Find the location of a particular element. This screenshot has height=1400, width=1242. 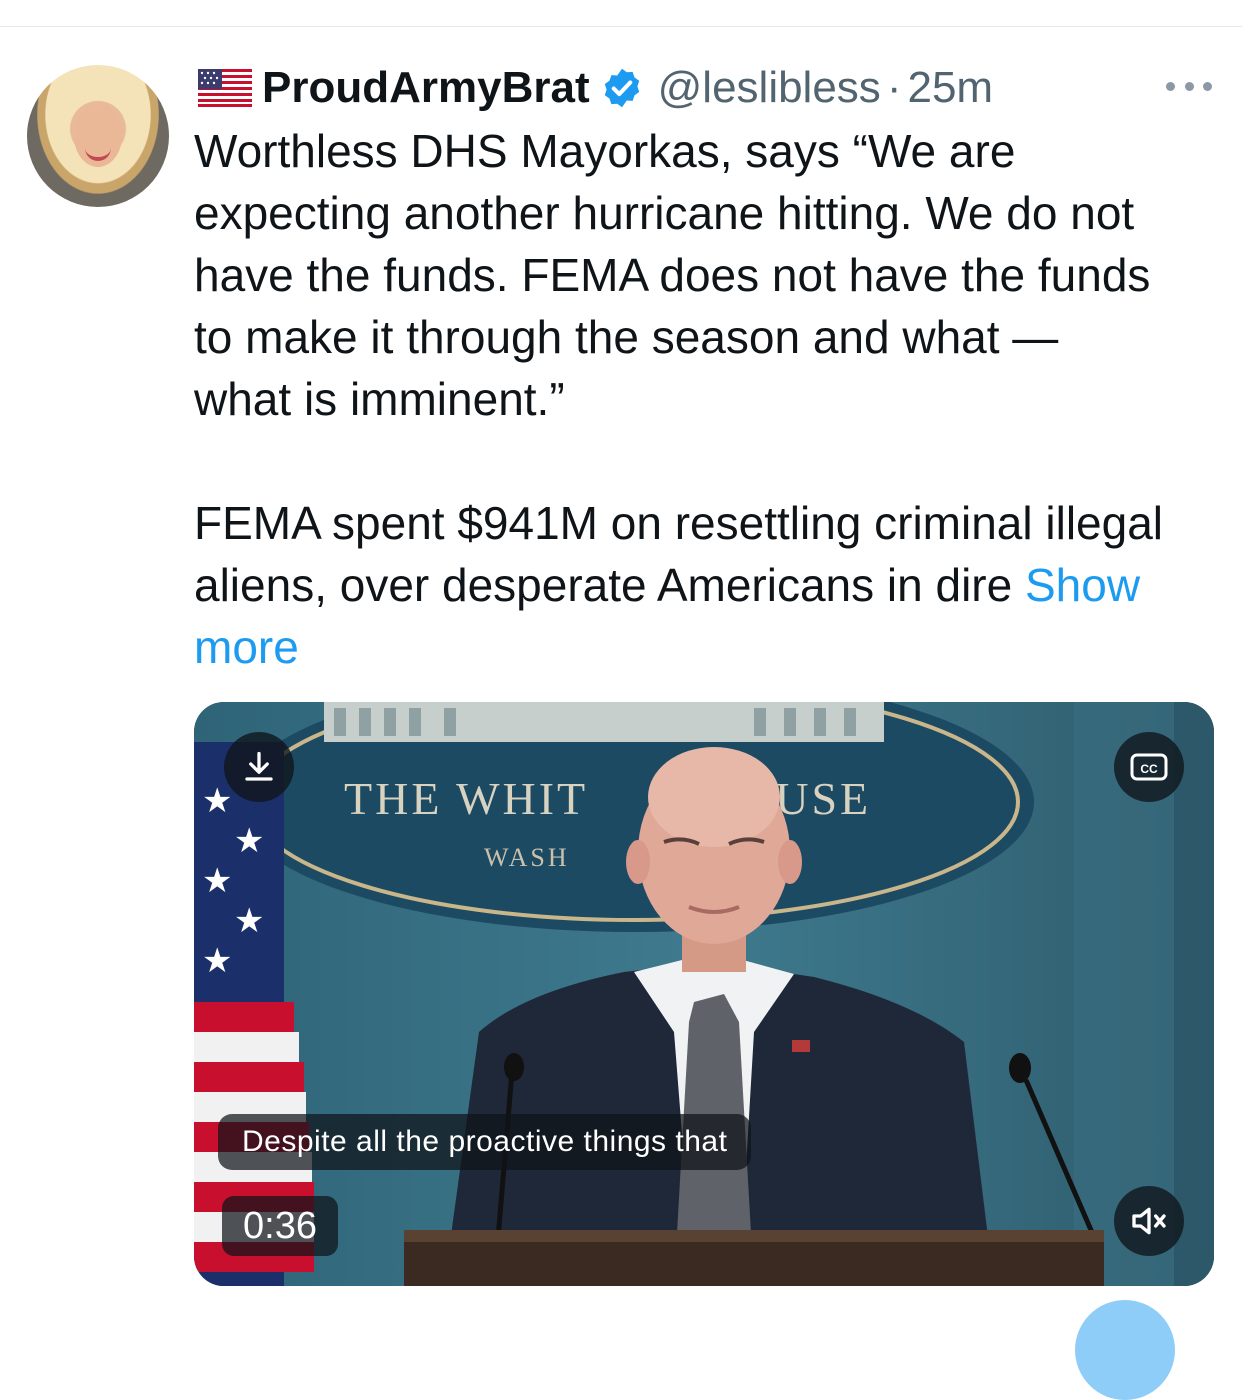

download-icon is located at coordinates (259, 766).